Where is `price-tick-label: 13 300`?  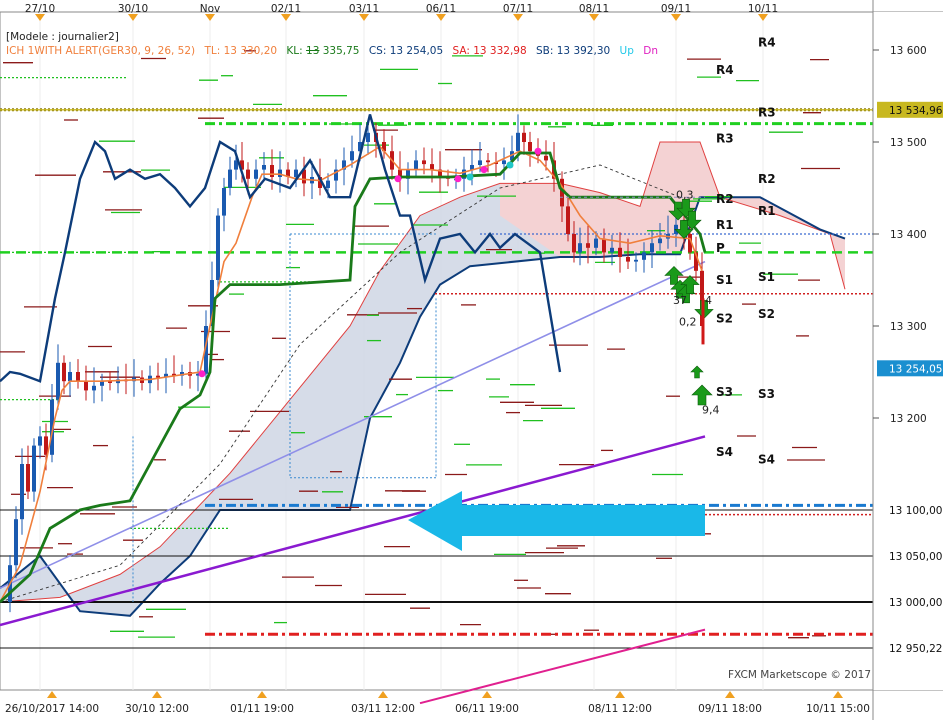
price-tick-label: 13 300 is located at coordinates (908, 327).